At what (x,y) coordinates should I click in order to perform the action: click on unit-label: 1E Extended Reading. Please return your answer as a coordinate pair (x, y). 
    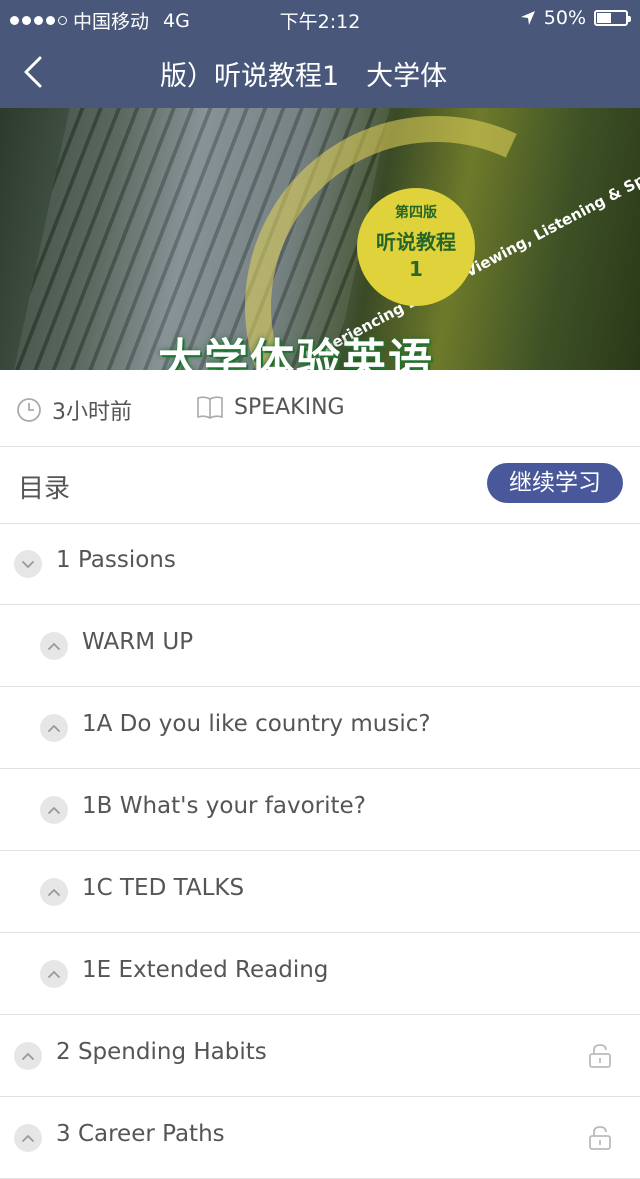
    Looking at the image, I should click on (205, 970).